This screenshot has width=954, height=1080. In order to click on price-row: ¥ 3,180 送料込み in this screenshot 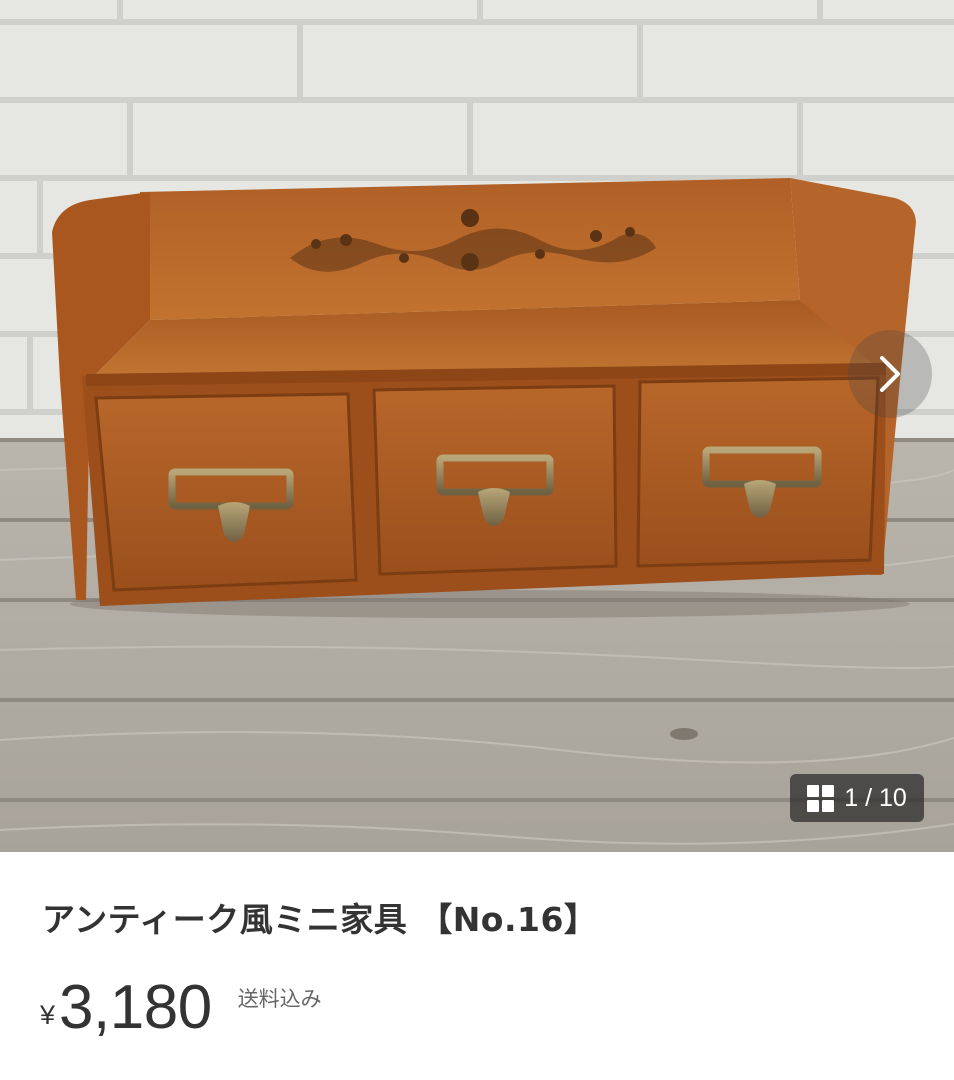, I will do `click(181, 1007)`.